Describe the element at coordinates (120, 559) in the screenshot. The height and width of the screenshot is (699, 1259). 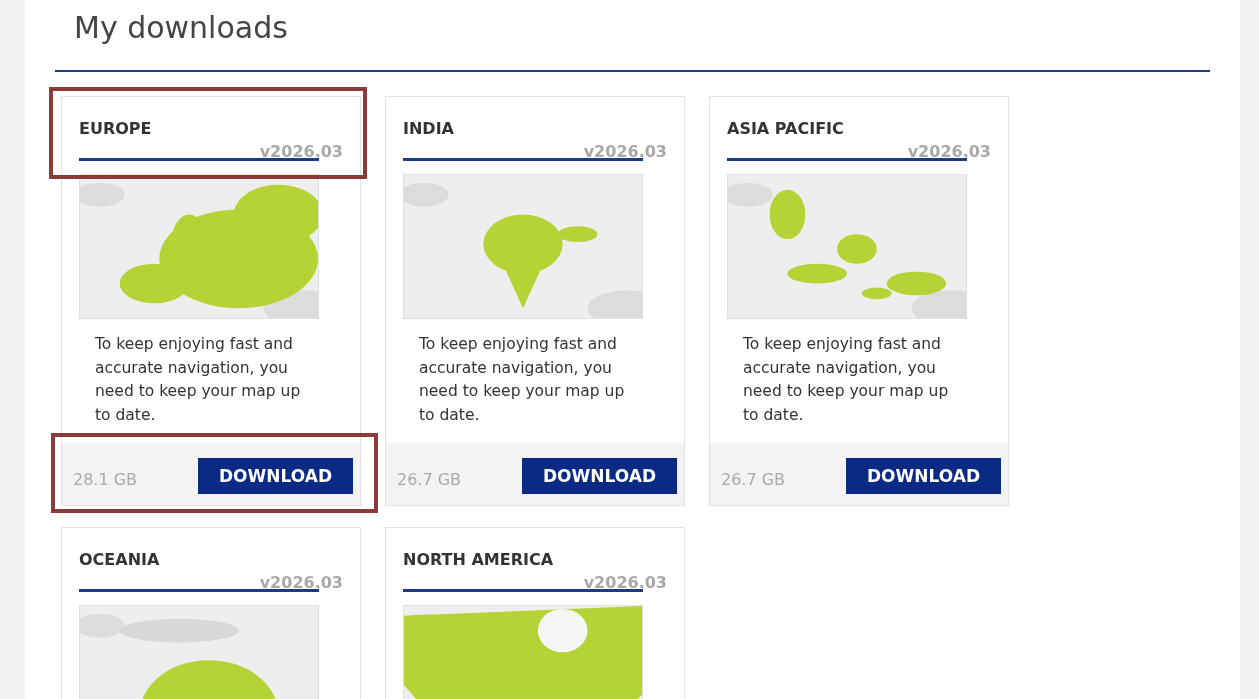
I see `region-title: OCEANIA` at that location.